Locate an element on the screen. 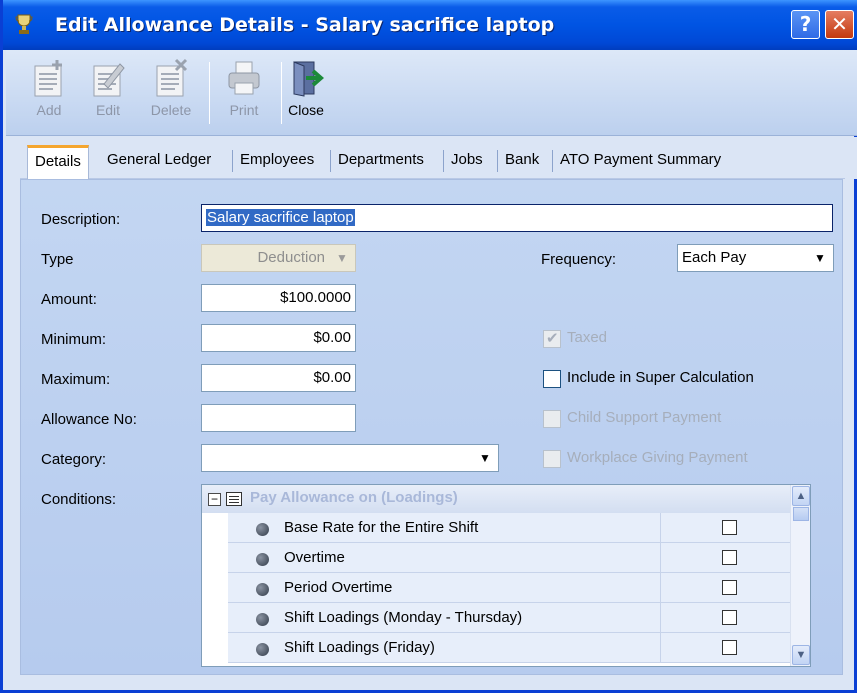  condition-row: Overtime is located at coordinates (510, 558).